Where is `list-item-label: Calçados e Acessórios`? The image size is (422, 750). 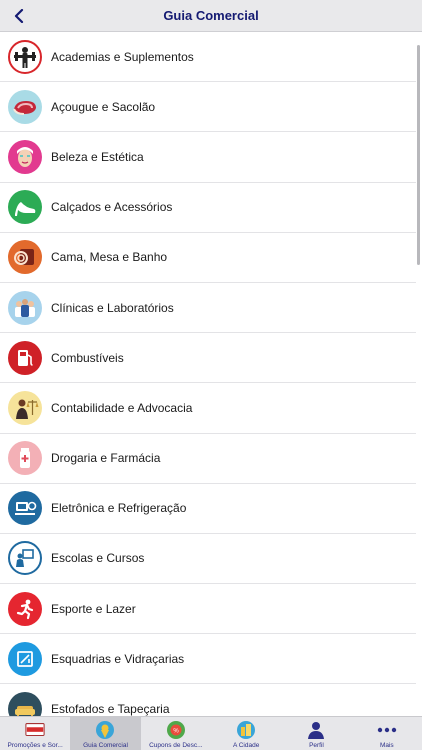 list-item-label: Calçados e Acessórios is located at coordinates (112, 207).